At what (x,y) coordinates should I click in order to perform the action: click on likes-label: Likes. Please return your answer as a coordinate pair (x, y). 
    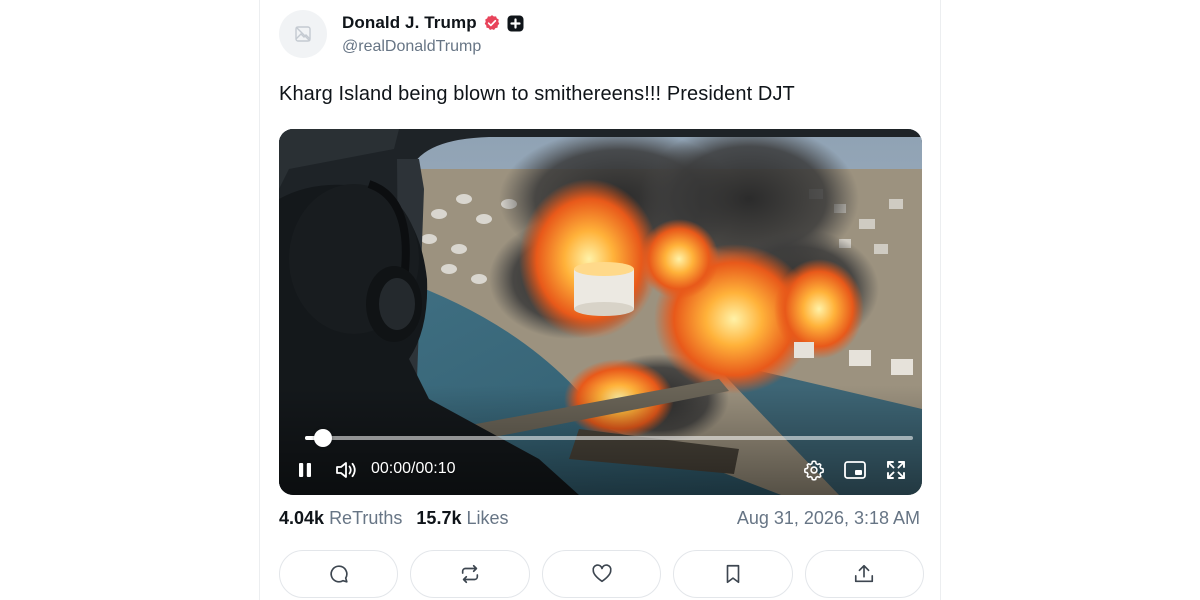
    Looking at the image, I should click on (487, 518).